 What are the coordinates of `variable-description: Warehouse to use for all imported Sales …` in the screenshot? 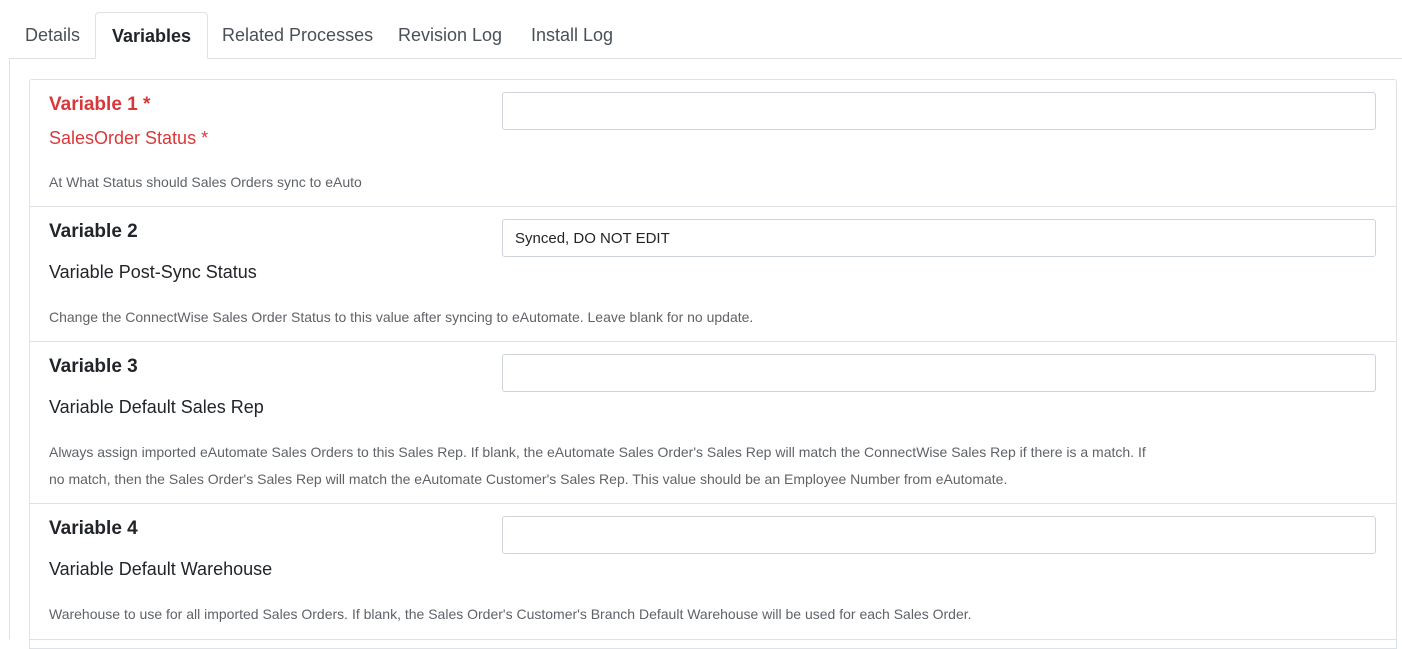 It's located at (510, 614).